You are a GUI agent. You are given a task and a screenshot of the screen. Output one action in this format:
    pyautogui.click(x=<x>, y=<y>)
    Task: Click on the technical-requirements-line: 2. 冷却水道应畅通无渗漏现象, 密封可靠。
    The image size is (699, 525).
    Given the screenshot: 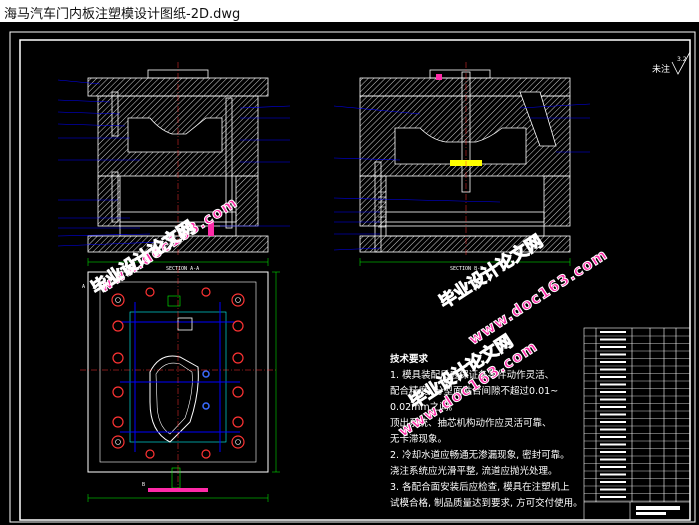 What is the action you would take?
    pyautogui.click(x=480, y=455)
    